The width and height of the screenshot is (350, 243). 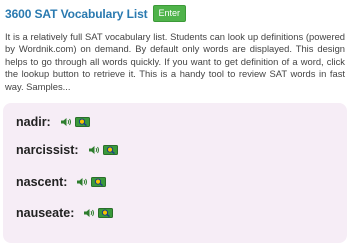 I want to click on page-title: 3600 SAT Vocabulary List, so click(x=76, y=13).